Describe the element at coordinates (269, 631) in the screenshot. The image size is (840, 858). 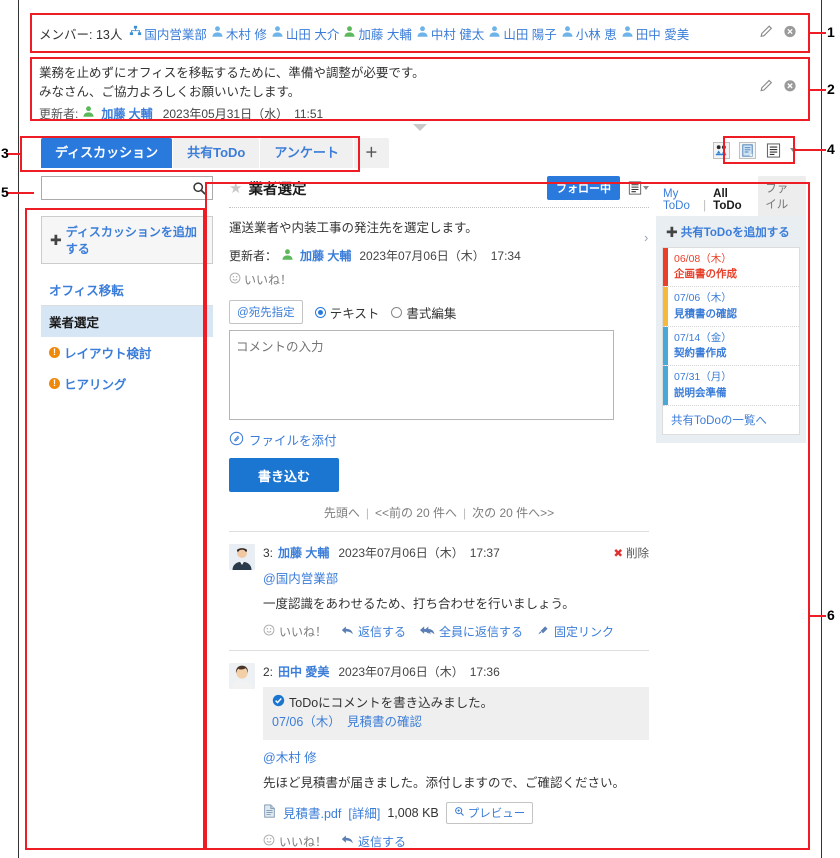
I see `smile-icon` at that location.